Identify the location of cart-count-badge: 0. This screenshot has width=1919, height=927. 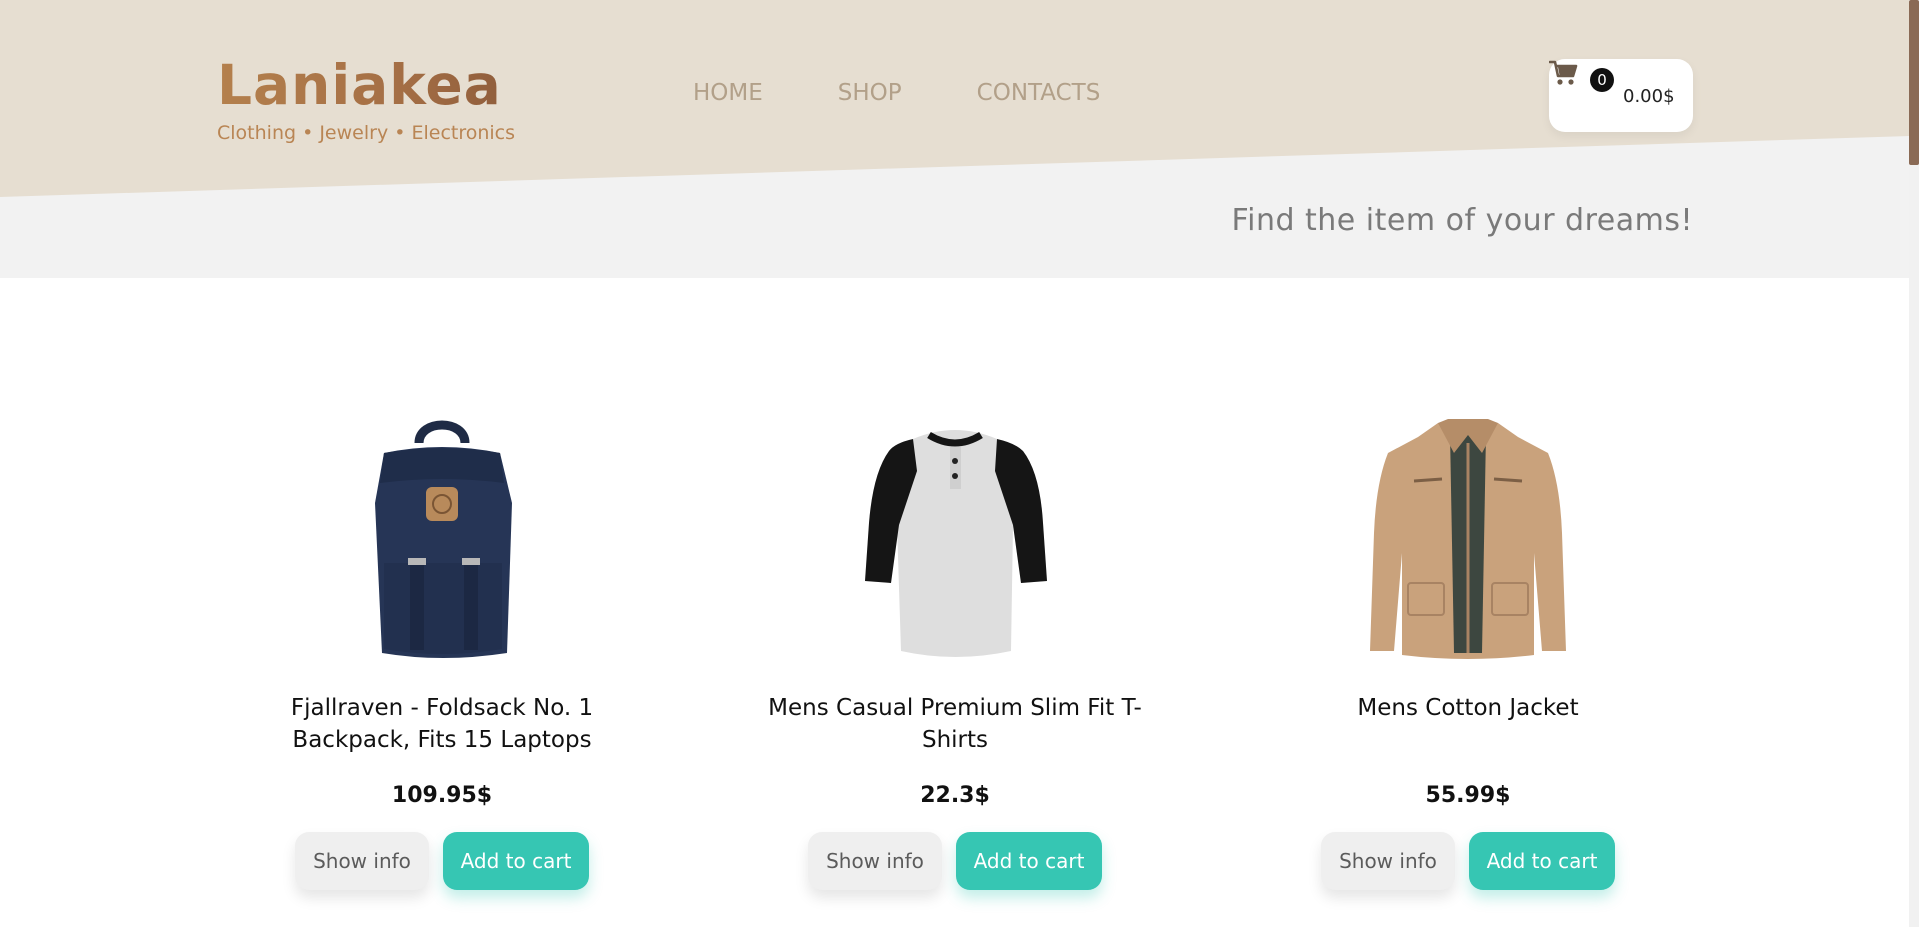
(1602, 80).